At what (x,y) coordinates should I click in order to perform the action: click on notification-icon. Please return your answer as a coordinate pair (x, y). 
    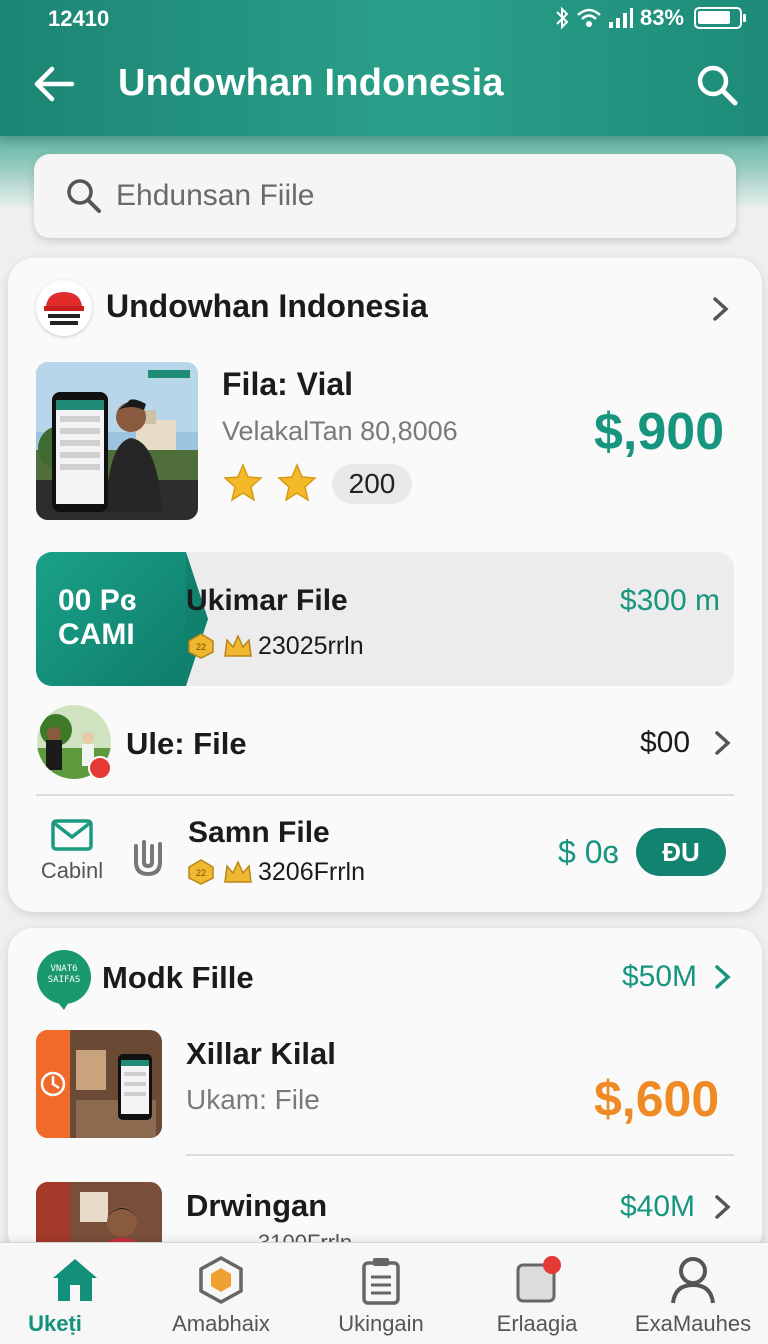
    Looking at the image, I should click on (538, 1279).